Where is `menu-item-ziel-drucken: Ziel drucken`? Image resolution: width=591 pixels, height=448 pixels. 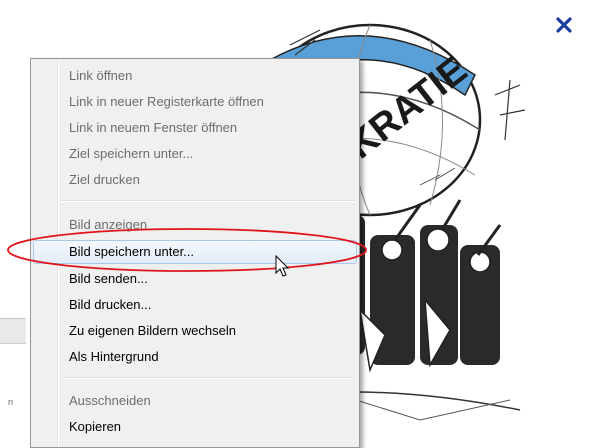 menu-item-ziel-drucken: Ziel drucken is located at coordinates (195, 180).